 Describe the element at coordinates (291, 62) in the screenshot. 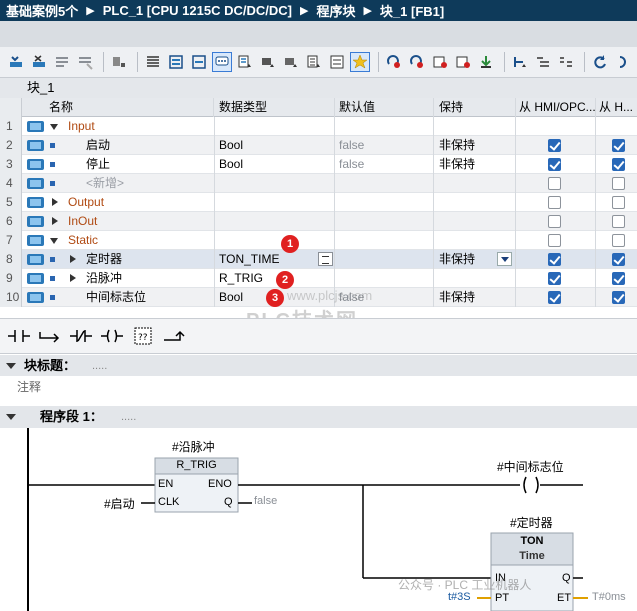

I see `tag-info-icon` at that location.